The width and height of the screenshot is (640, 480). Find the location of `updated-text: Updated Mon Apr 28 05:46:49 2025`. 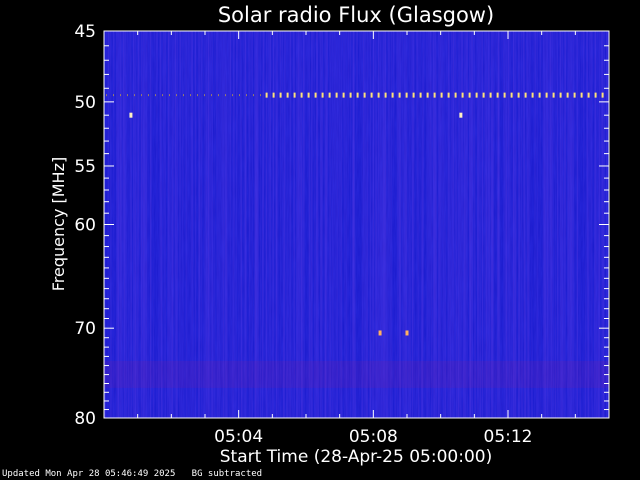

updated-text: Updated Mon Apr 28 05:46:49 2025 is located at coordinates (89, 474).